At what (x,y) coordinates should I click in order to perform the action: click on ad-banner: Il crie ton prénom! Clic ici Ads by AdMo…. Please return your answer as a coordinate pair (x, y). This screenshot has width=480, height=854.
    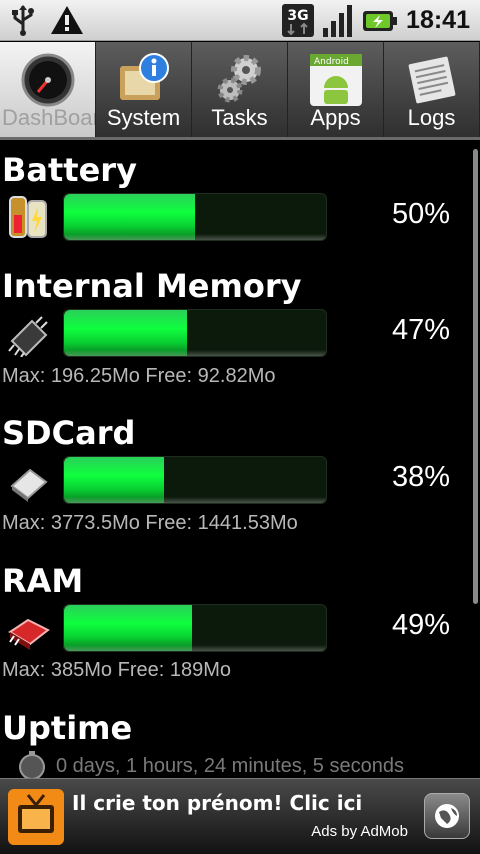
    Looking at the image, I should click on (240, 816).